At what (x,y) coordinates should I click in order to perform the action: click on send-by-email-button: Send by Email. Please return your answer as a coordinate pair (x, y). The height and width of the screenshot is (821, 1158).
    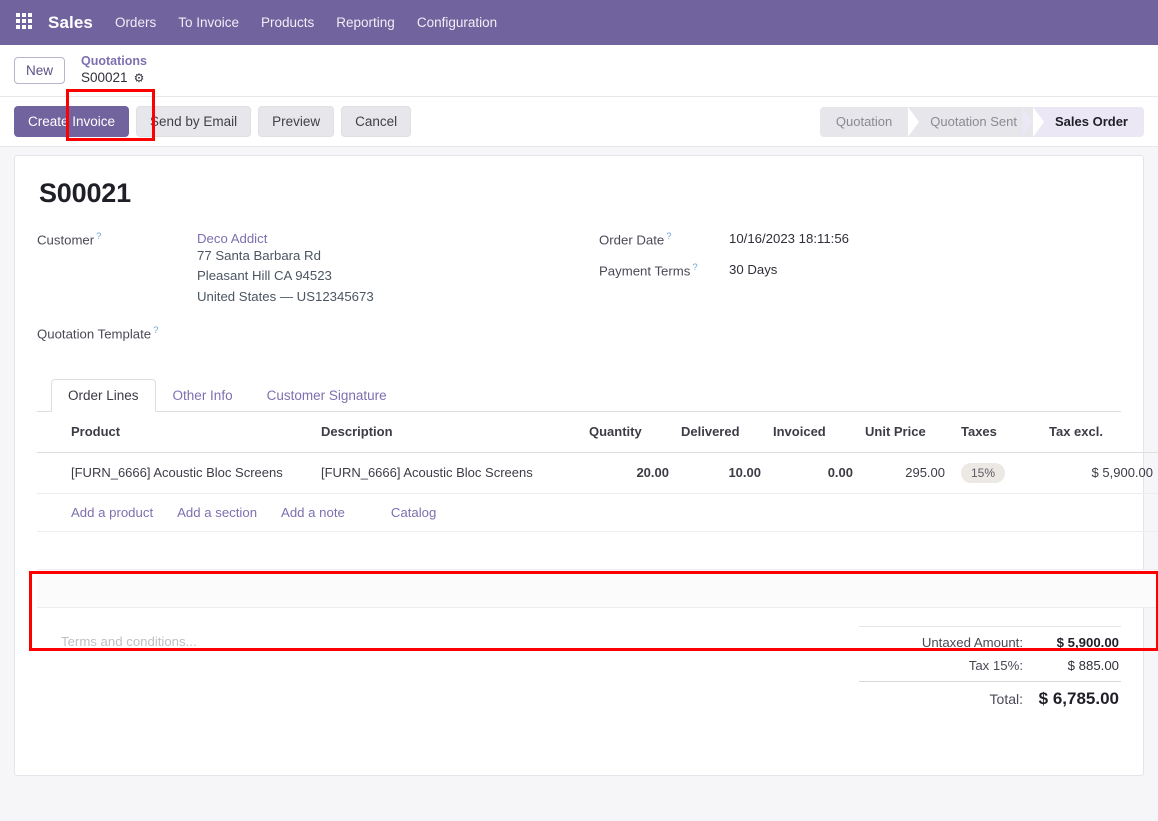
    Looking at the image, I should click on (194, 121).